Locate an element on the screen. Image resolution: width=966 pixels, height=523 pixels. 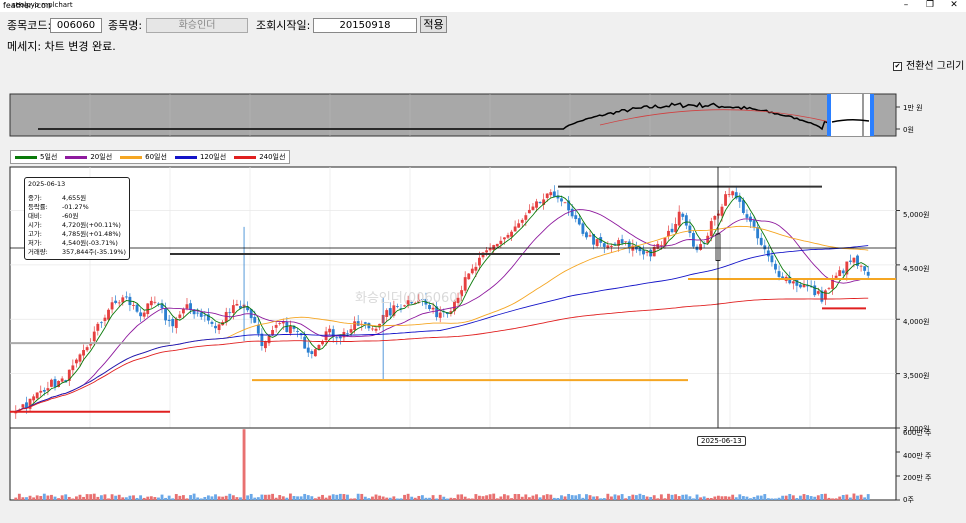
info-key: 종가: is located at coordinates (35, 198).